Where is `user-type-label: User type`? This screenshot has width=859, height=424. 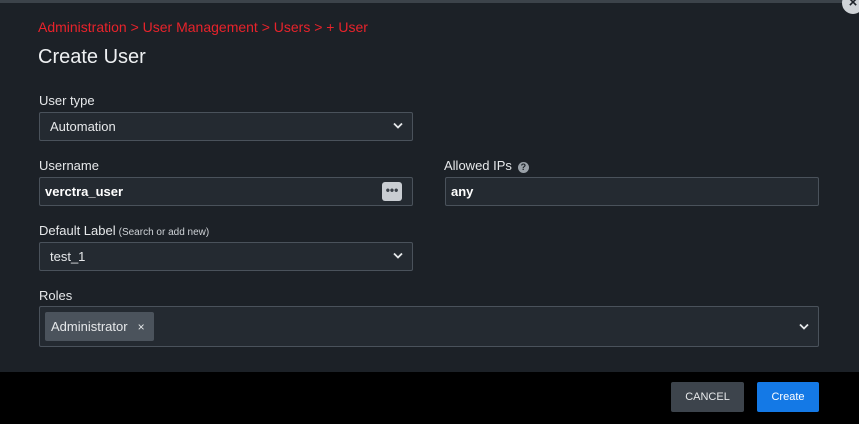
user-type-label: User type is located at coordinates (67, 100).